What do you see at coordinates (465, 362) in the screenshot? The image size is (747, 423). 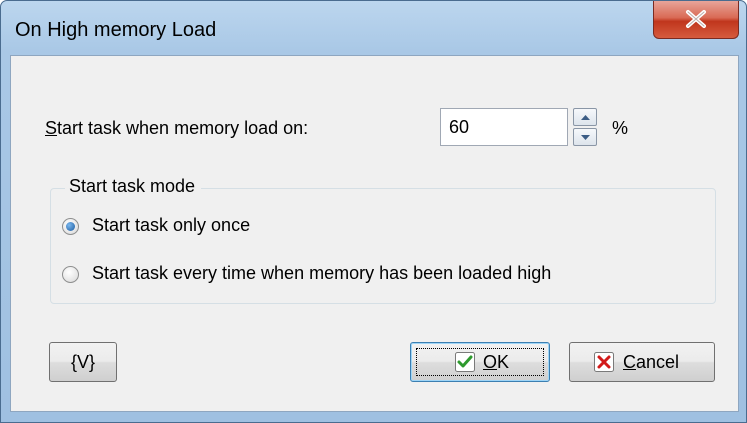 I see `checkmark-icon` at bounding box center [465, 362].